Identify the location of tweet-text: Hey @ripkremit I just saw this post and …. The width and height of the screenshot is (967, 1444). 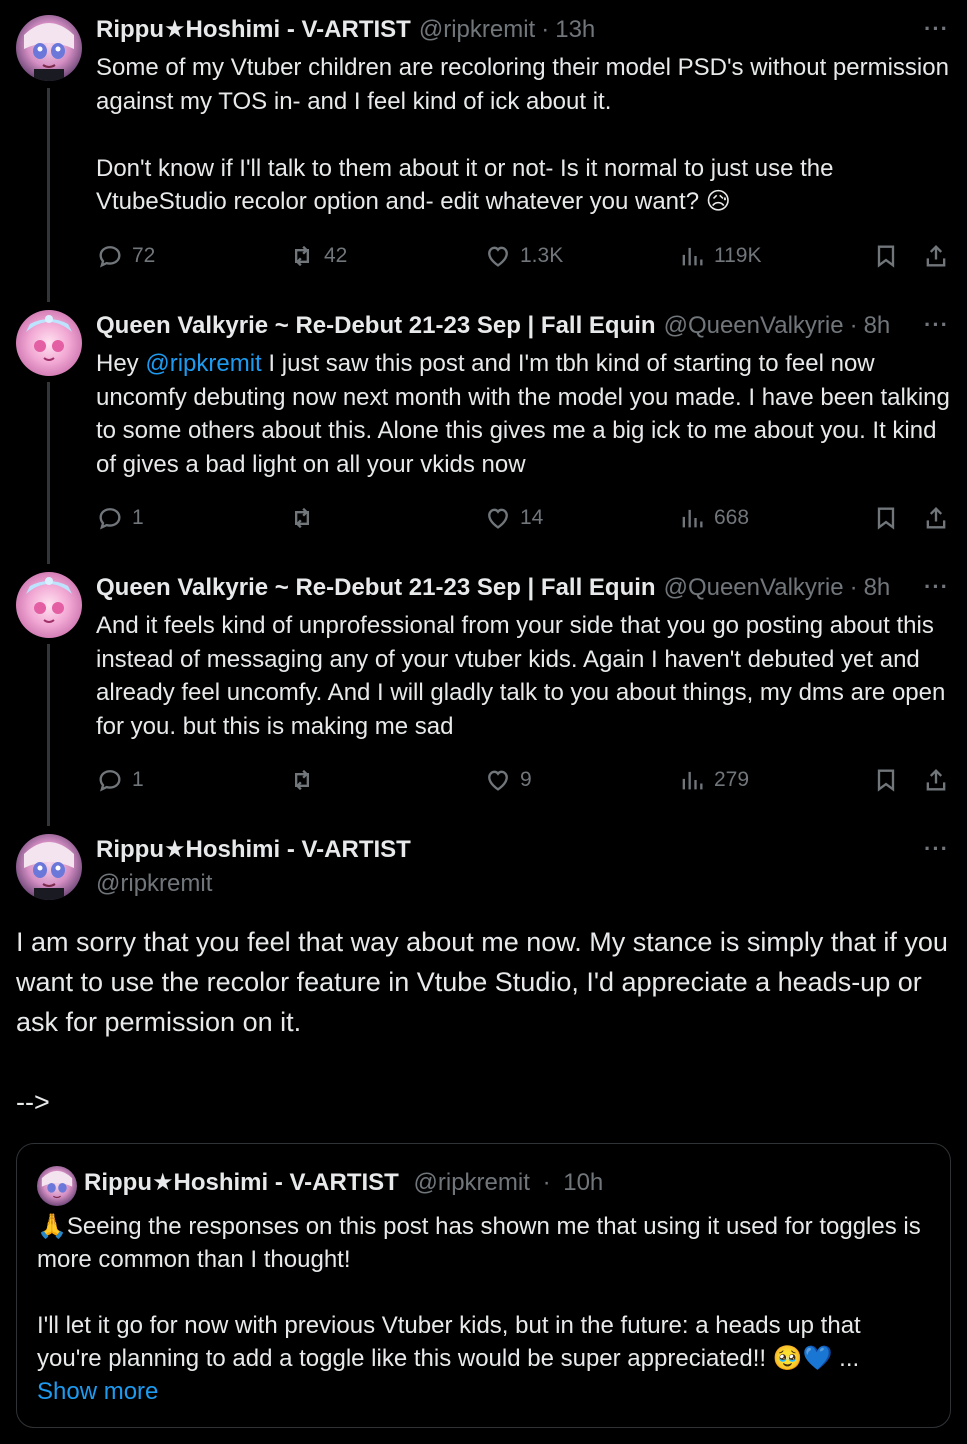
(523, 414).